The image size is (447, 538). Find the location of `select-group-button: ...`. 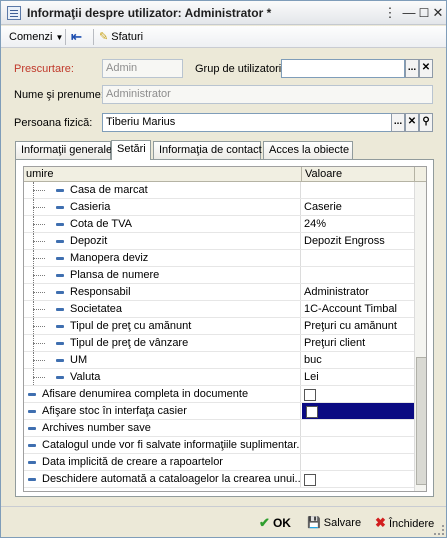

select-group-button: ... is located at coordinates (412, 68).